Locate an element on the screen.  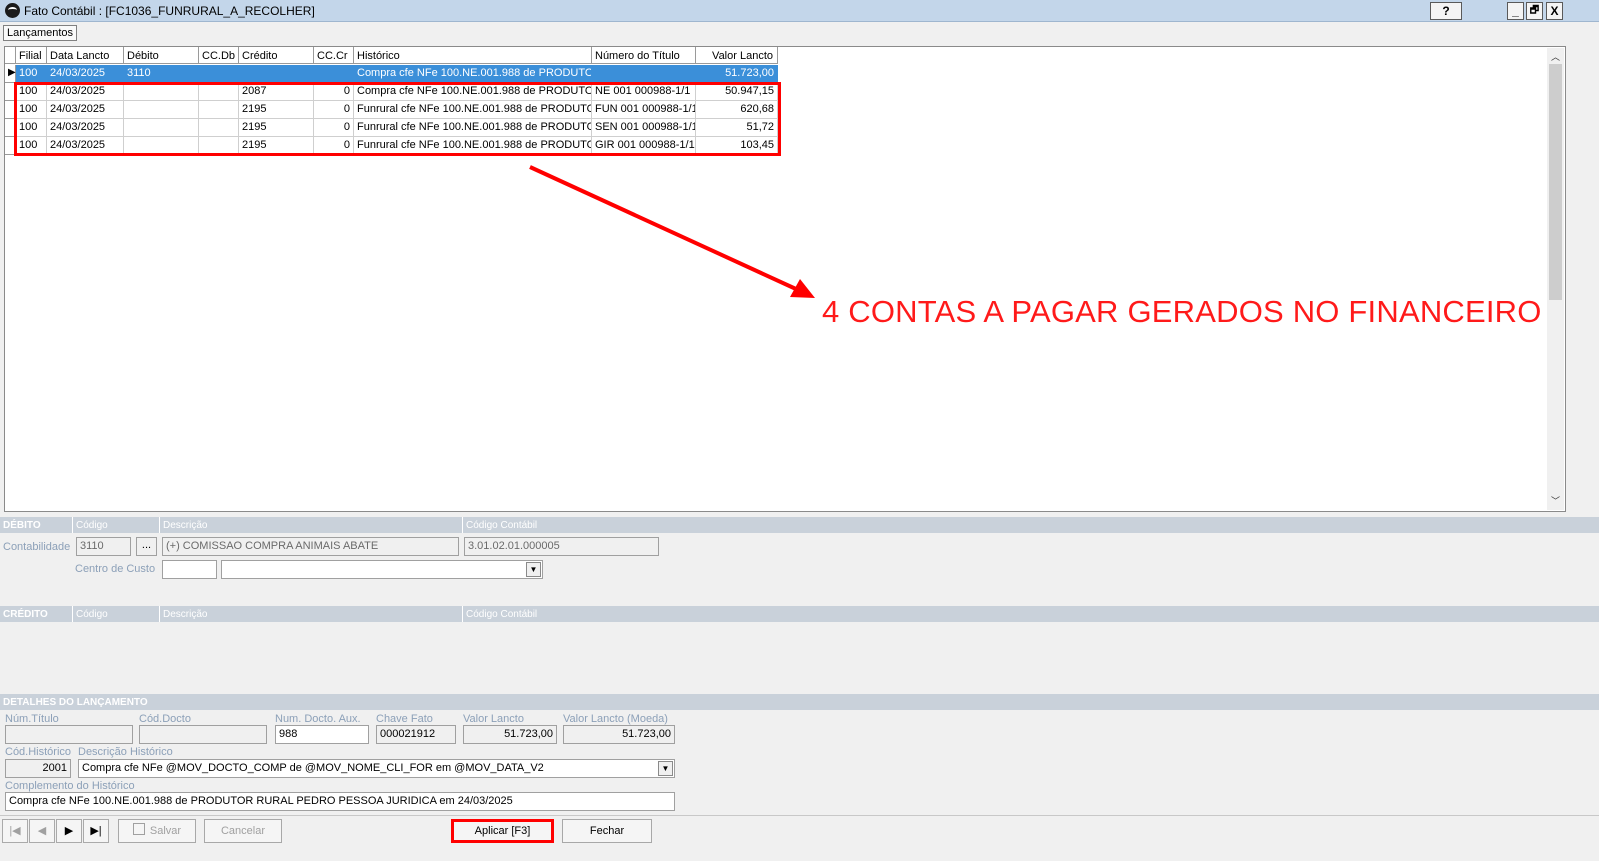
credito-col-descricao: Descrição is located at coordinates (185, 614).